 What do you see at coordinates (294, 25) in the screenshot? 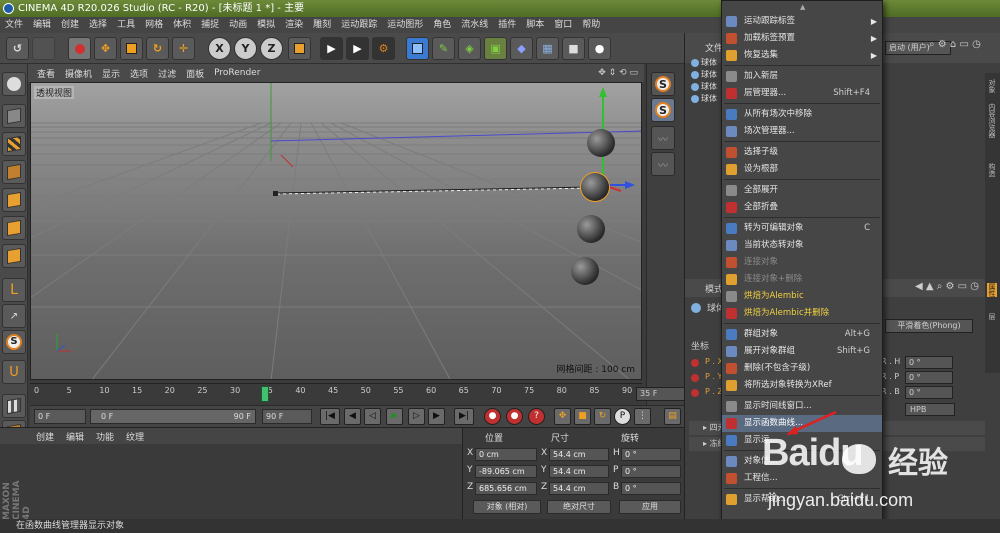
I see `menu-10: 渲染` at bounding box center [294, 25].